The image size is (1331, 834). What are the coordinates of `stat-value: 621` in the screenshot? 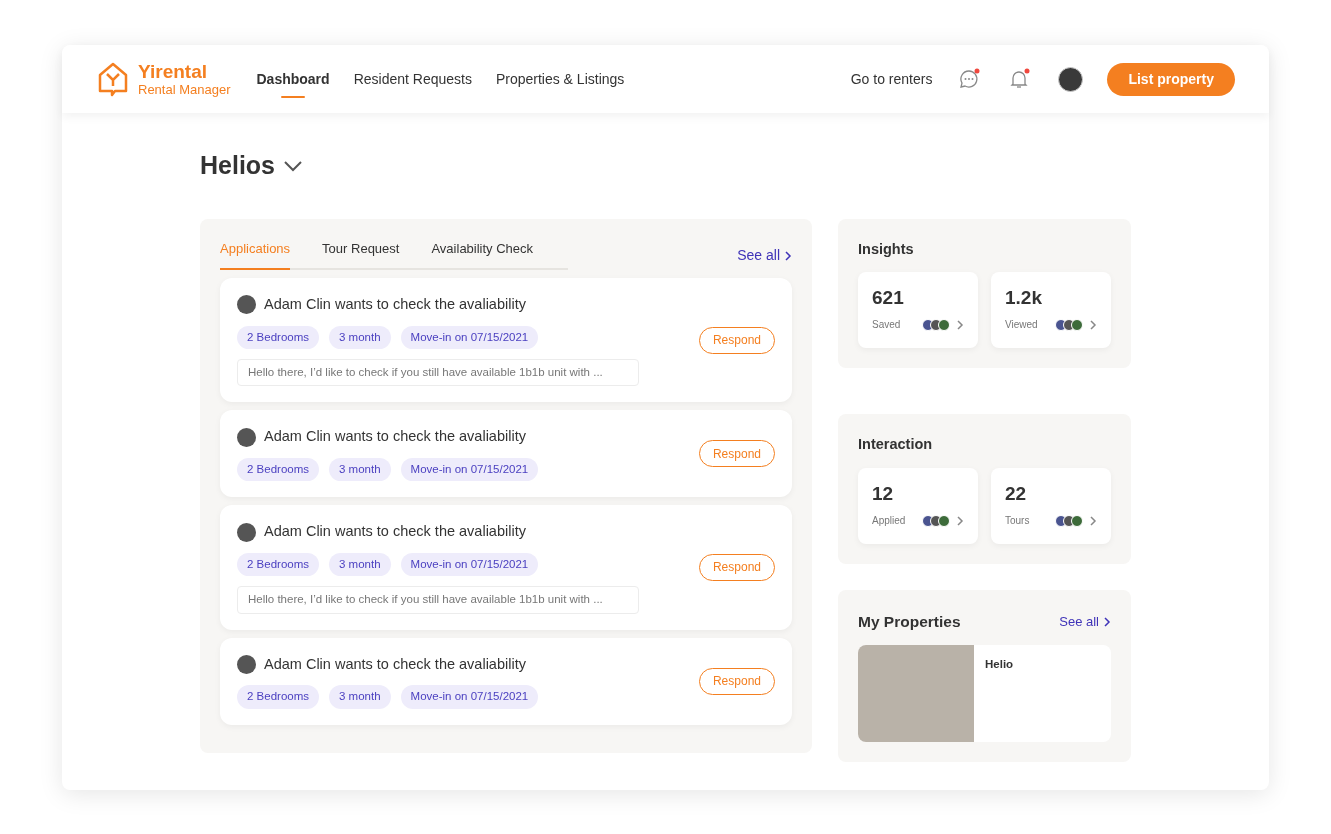 It's located at (888, 298).